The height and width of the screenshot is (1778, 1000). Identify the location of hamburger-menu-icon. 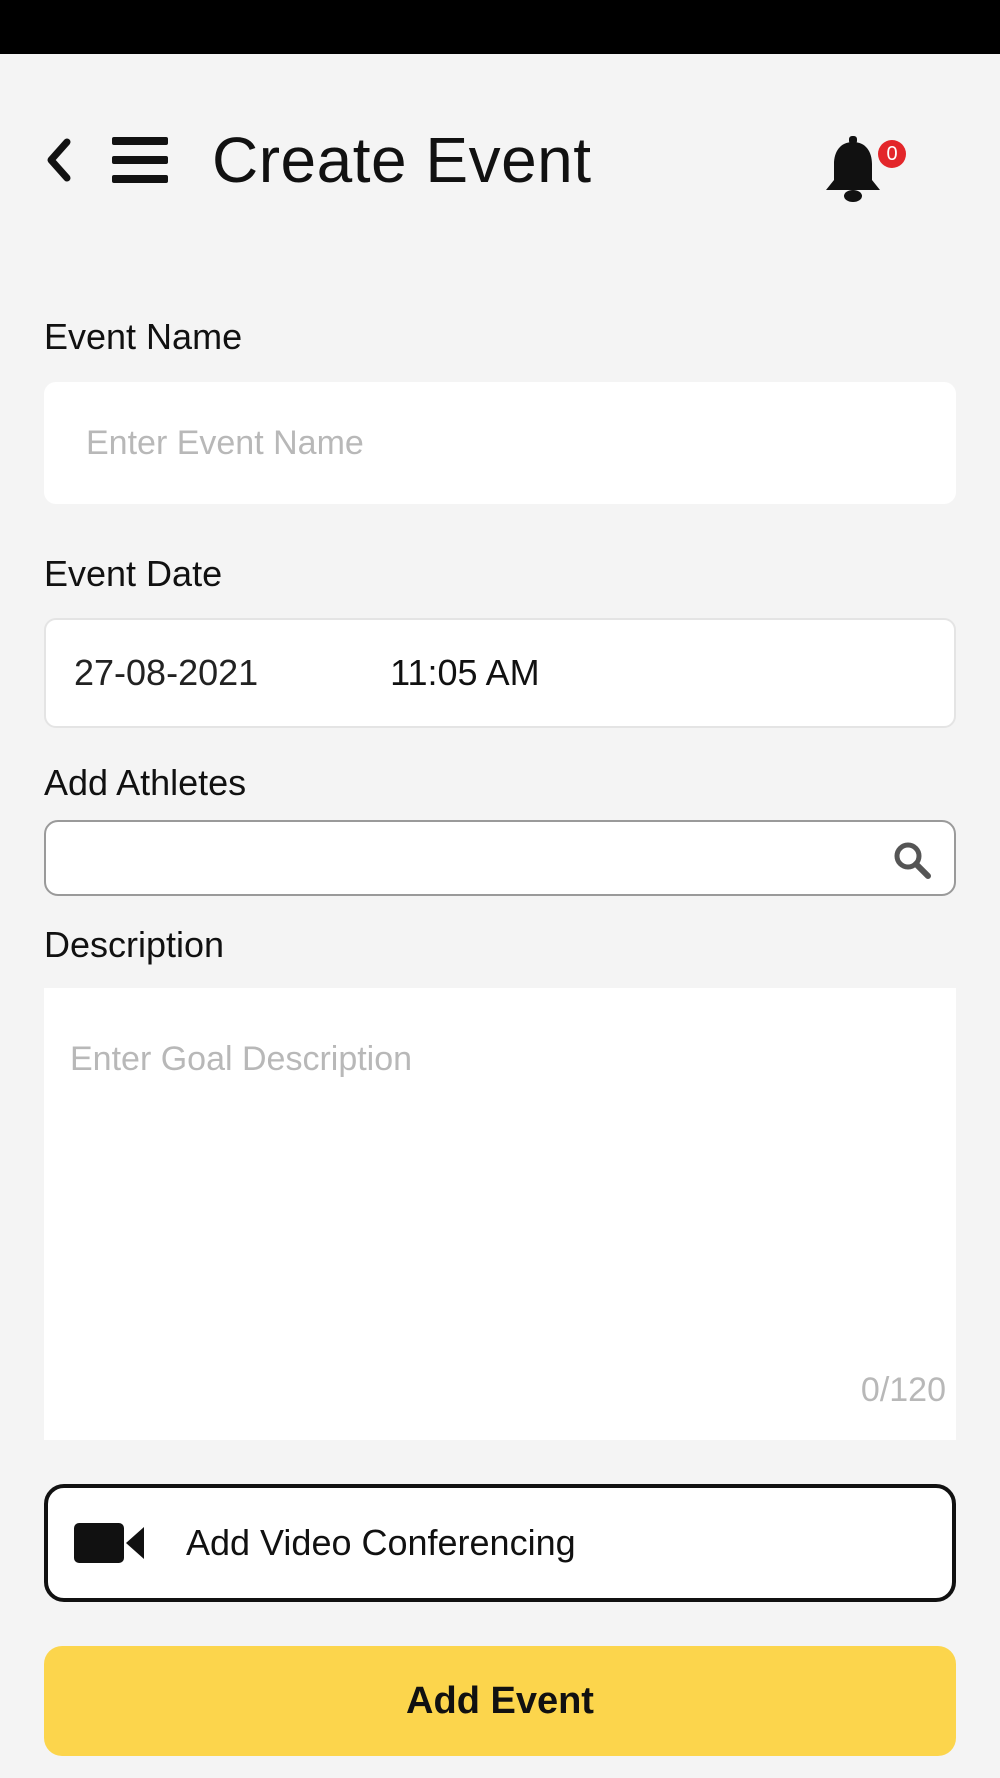
(140, 160).